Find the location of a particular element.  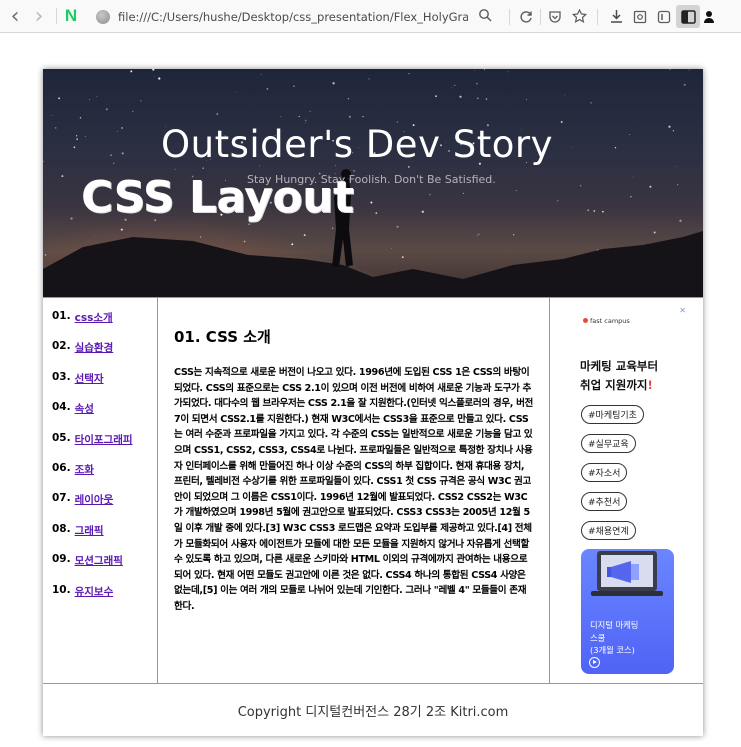

screenshot-icon is located at coordinates (640, 16).